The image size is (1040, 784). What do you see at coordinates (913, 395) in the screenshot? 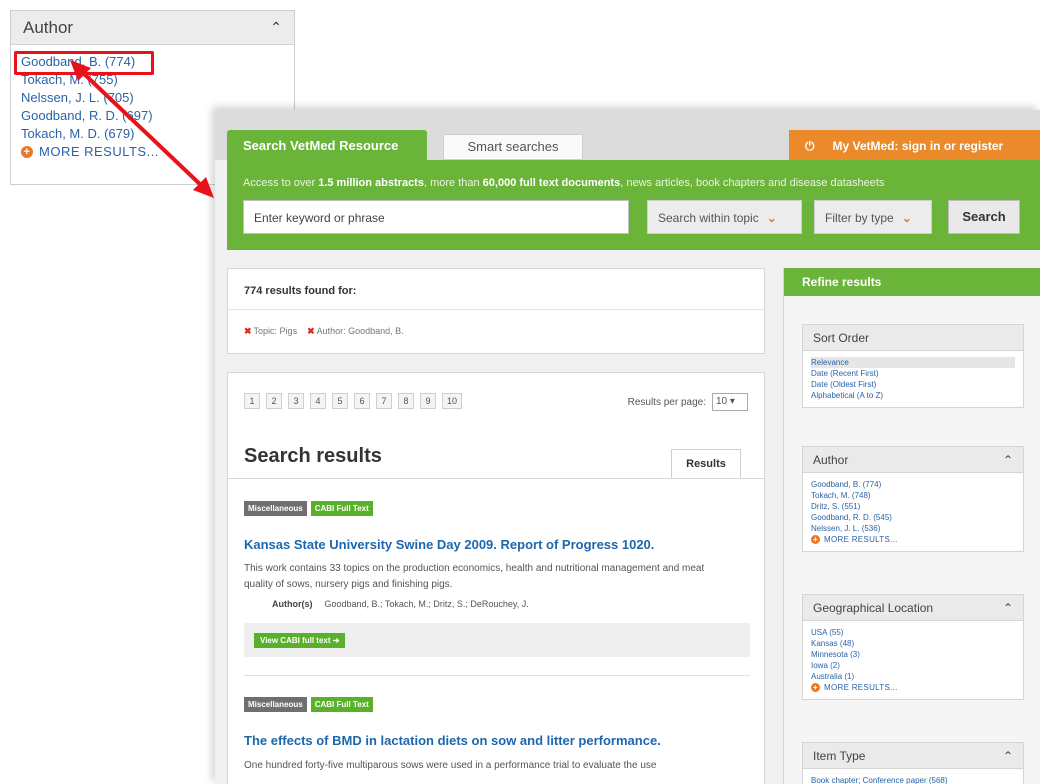
I see `sort-option: Alphabetical (A to Z)` at bounding box center [913, 395].